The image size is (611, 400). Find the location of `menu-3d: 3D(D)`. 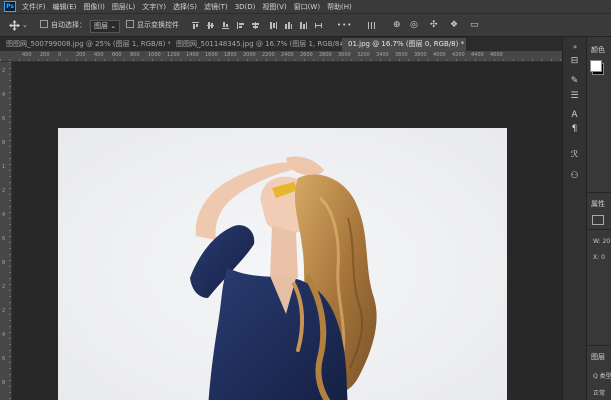

menu-3d: 3D(D) is located at coordinates (245, 7).